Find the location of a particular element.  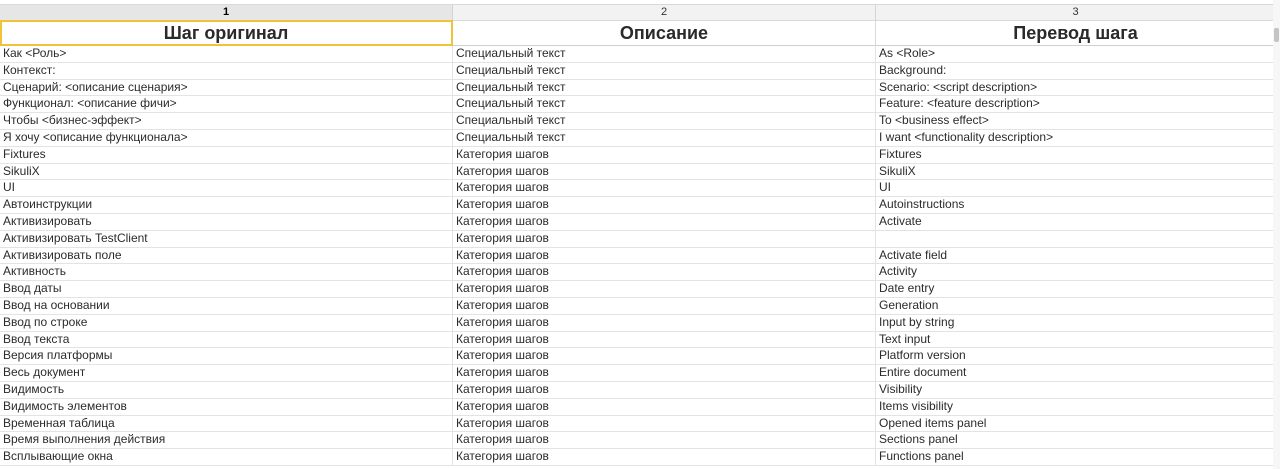

cell-translation: Visibility is located at coordinates (1074, 390).